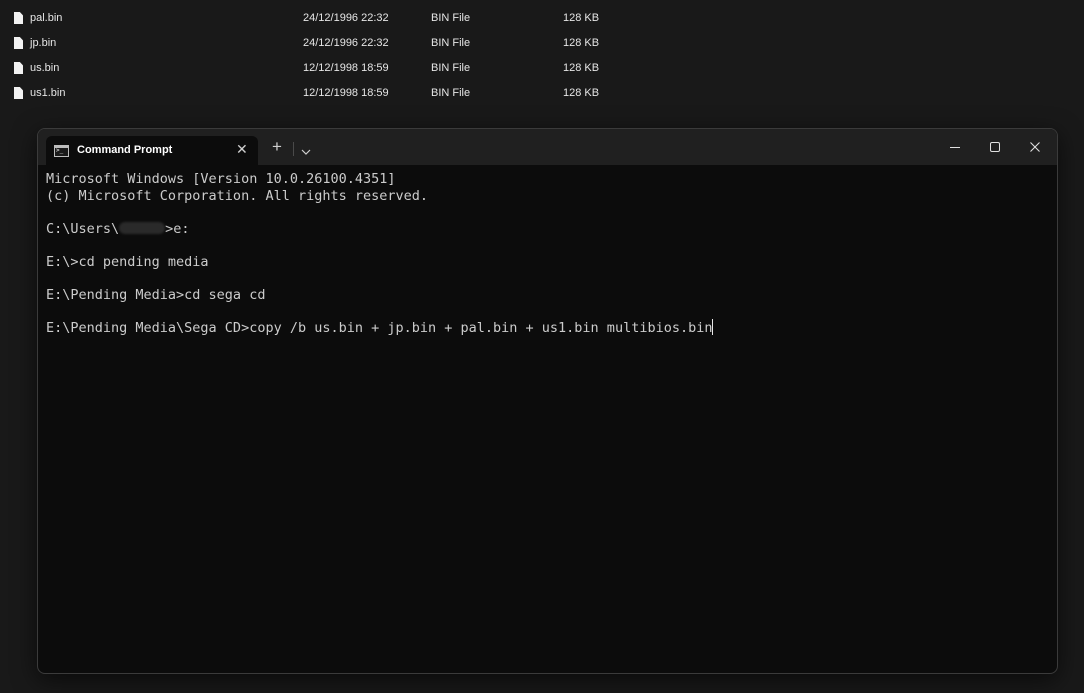  Describe the element at coordinates (177, 229) in the screenshot. I see `prompt-command: >e:` at that location.